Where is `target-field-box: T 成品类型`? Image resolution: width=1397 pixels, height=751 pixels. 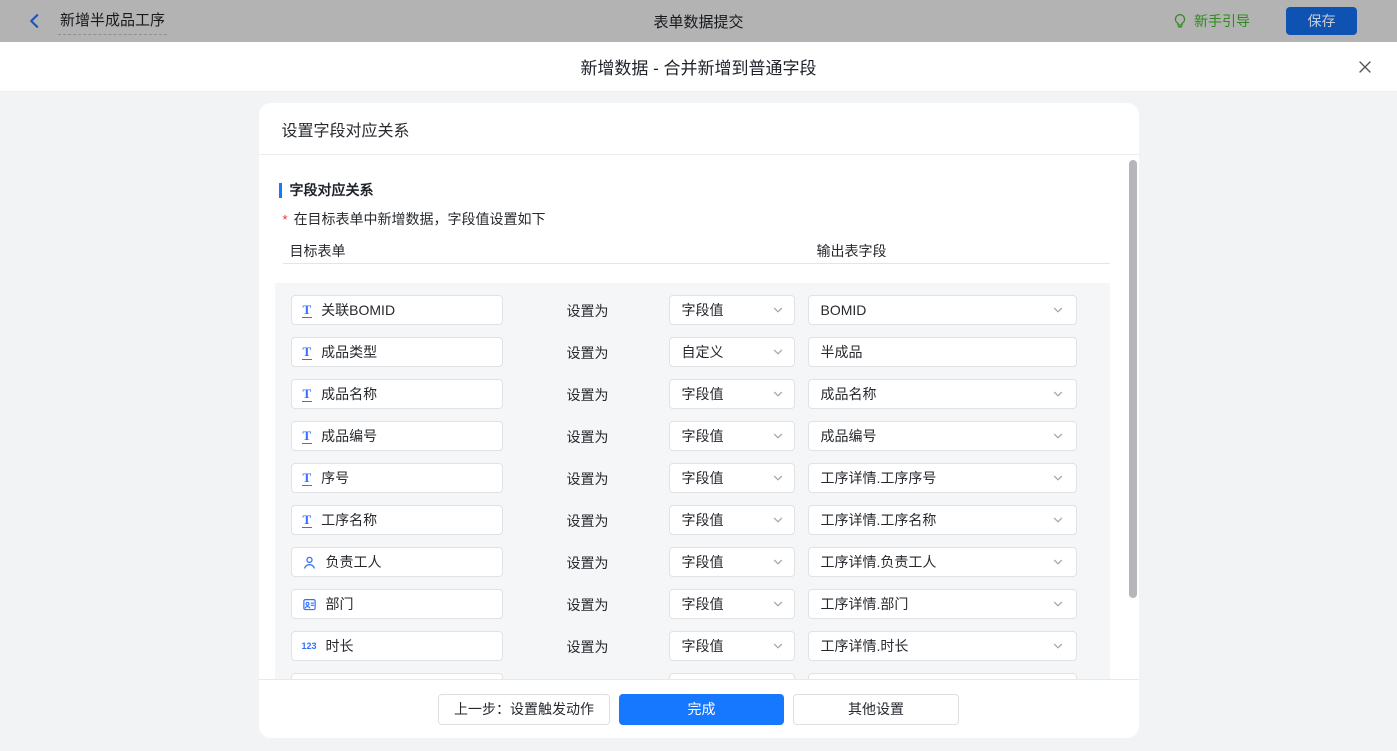
target-field-box: T 成品类型 is located at coordinates (396, 352).